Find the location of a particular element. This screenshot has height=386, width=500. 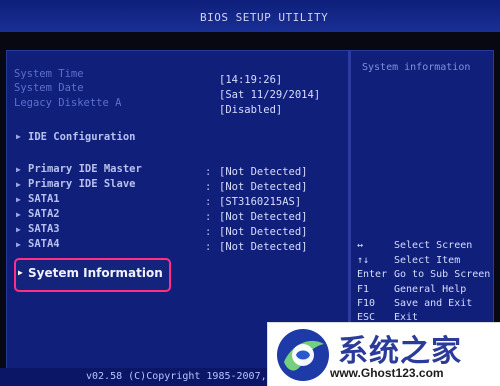

legacy-diskette-label: Legacy Diskette A is located at coordinates (68, 103).